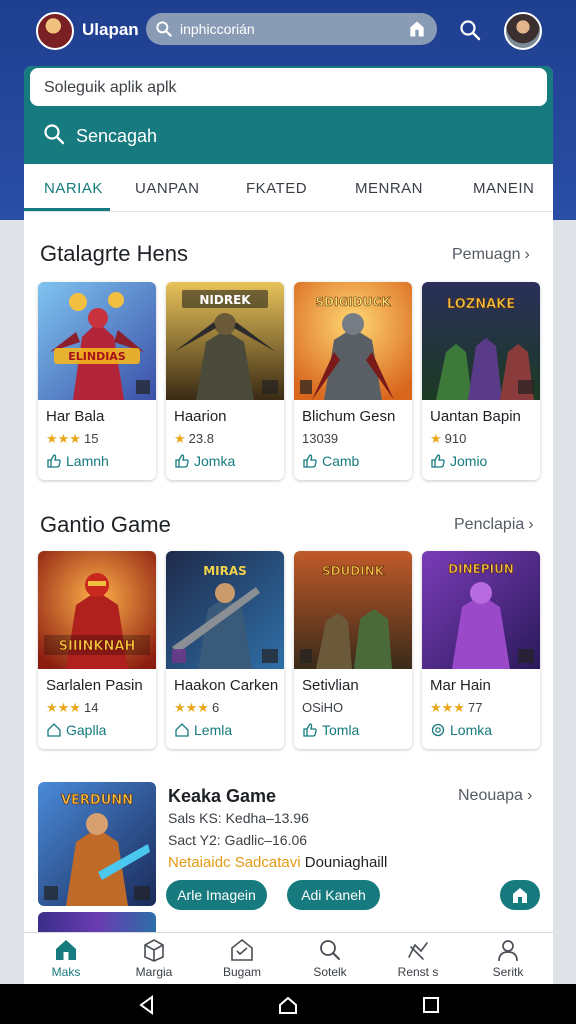 The height and width of the screenshot is (1024, 576). What do you see at coordinates (481, 304) in the screenshot?
I see `game-art-title: LOZNAKE` at bounding box center [481, 304].